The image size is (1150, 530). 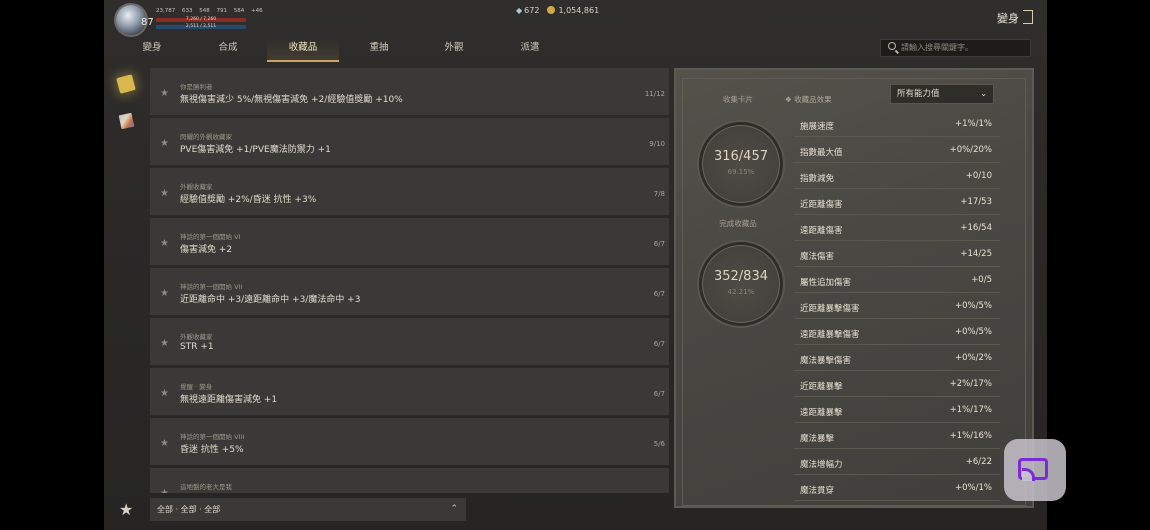 I want to click on transform-button: 變身, so click(x=1015, y=18).